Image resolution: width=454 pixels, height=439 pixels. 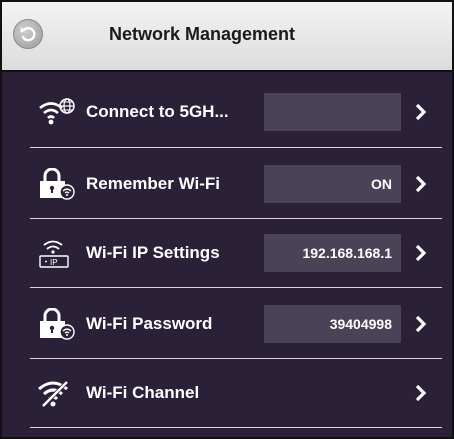 I want to click on row-label: Remember Wi-Fi, so click(x=153, y=183).